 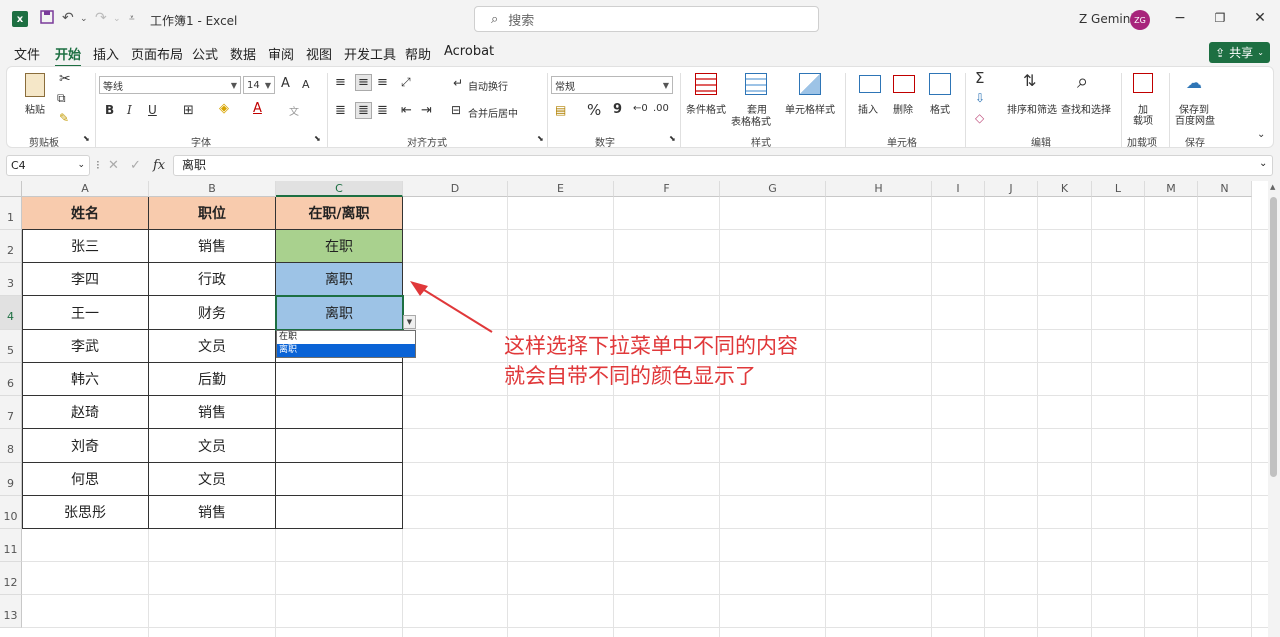 What do you see at coordinates (456, 110) in the screenshot?
I see `merge-center-icon: ⊟` at bounding box center [456, 110].